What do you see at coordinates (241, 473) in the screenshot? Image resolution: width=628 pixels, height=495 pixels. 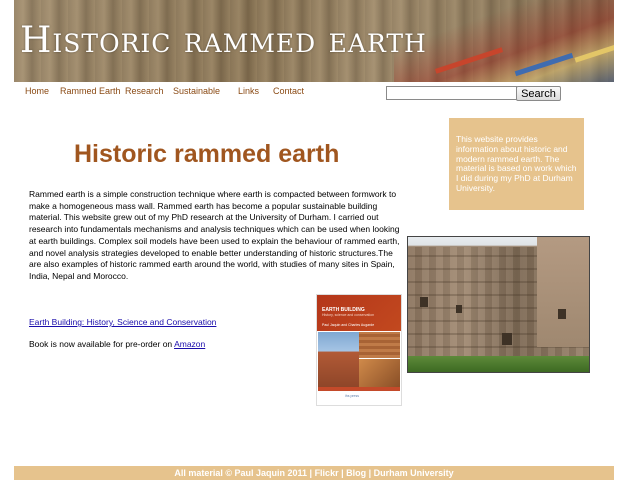 I see `footer-copyright: All material © Paul Jaquin 2011` at bounding box center [241, 473].